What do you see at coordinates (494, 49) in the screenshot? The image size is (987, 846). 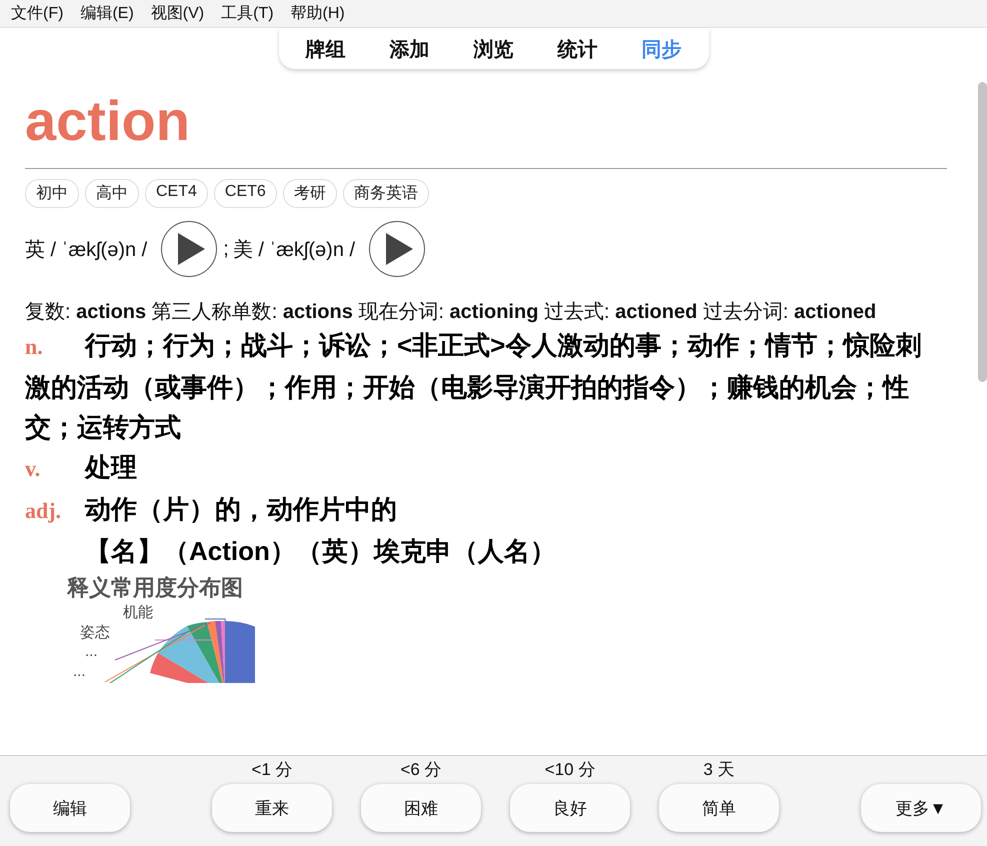 I see `tab: 浏览` at bounding box center [494, 49].